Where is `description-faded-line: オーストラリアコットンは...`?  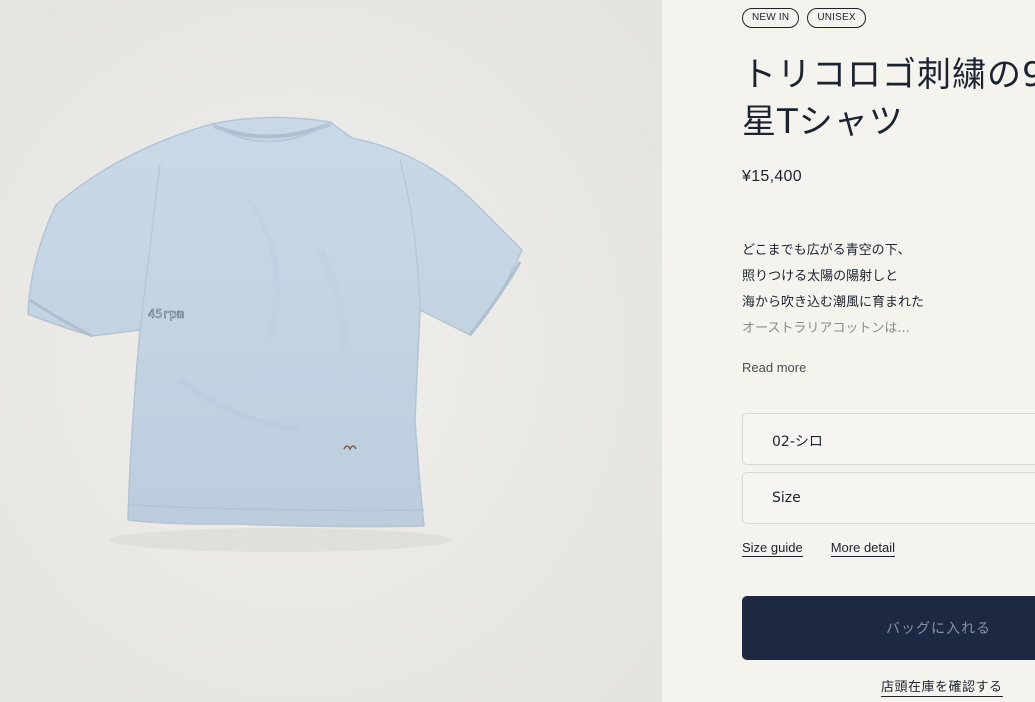
description-faded-line: オーストラリアコットンは... is located at coordinates (826, 328).